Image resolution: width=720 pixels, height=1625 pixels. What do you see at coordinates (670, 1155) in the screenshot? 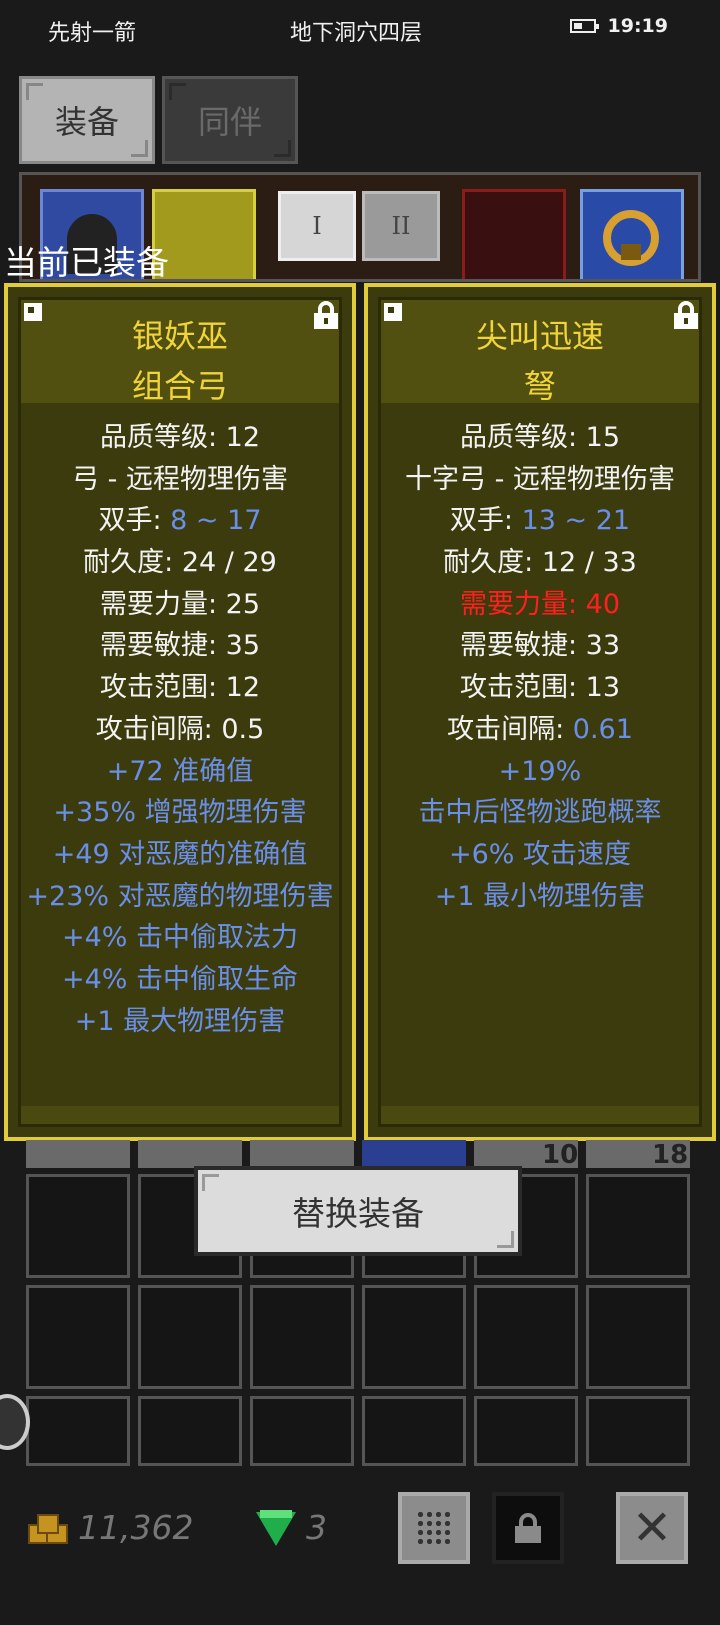
I see `stack-count: 18` at bounding box center [670, 1155].